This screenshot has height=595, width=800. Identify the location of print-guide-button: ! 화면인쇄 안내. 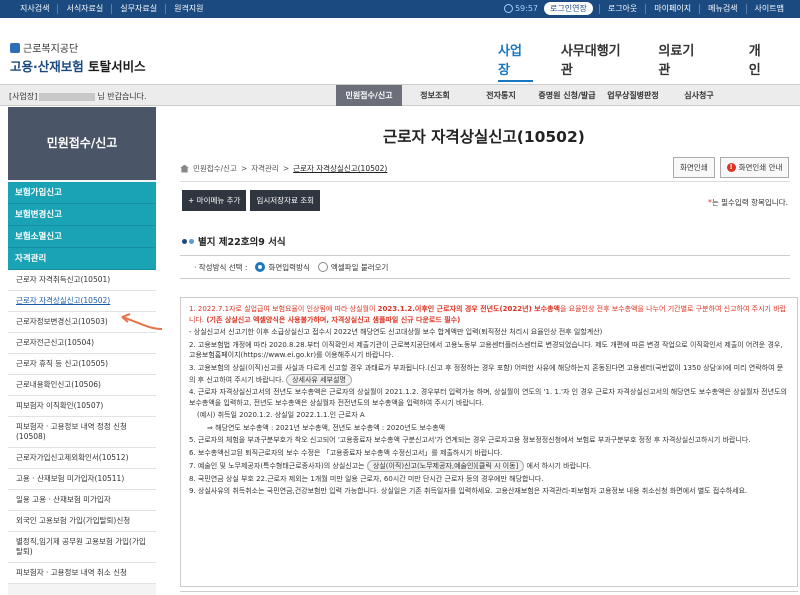
(754, 167).